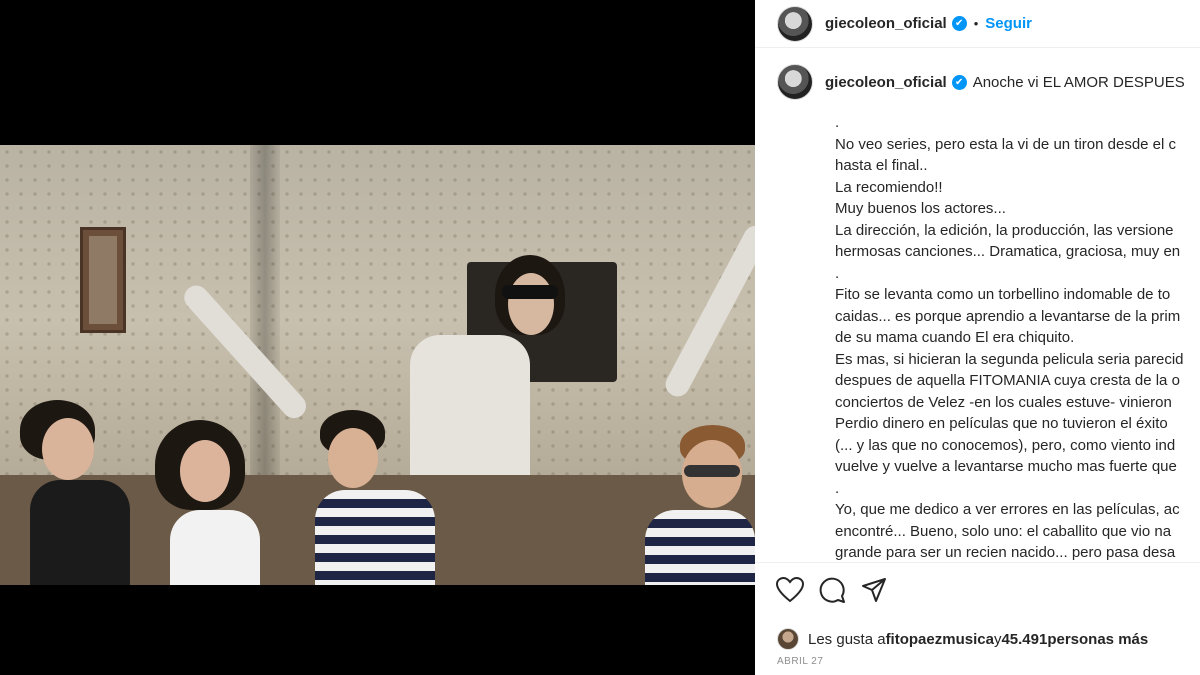  I want to click on caption-first-line: Anoche vi EL AMOR DESPUES, so click(1078, 82).